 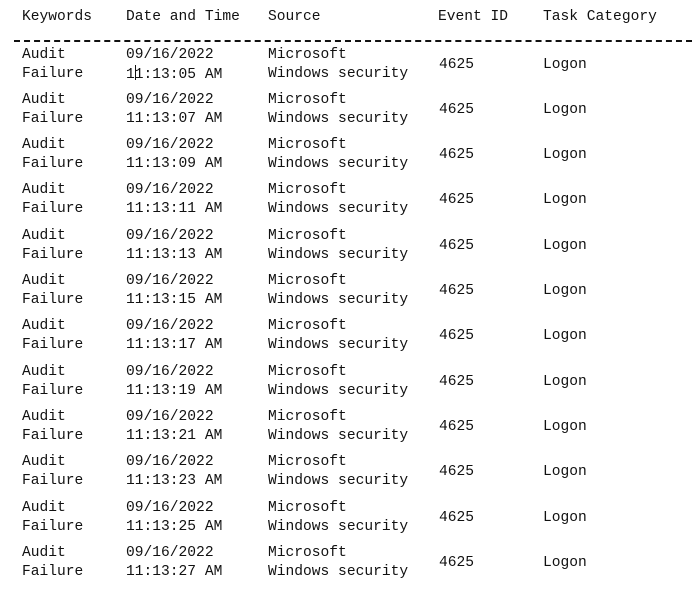 I want to click on date-time-cell: 09/16/2022 11:13:25 AM, so click(x=174, y=518).